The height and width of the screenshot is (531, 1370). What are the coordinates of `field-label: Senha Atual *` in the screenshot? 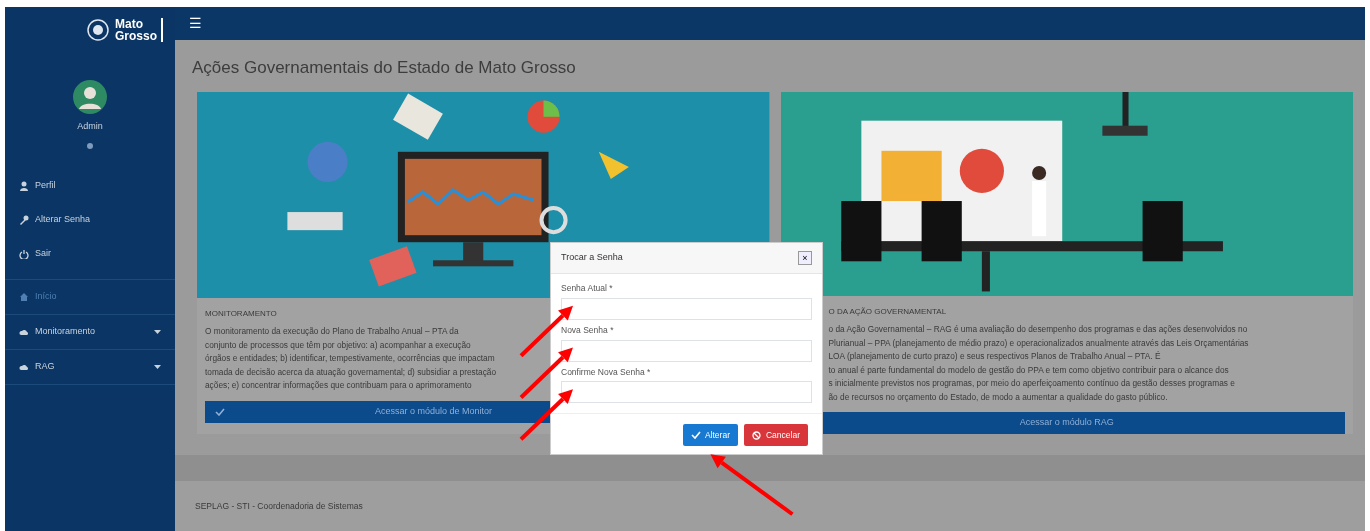 It's located at (587, 288).